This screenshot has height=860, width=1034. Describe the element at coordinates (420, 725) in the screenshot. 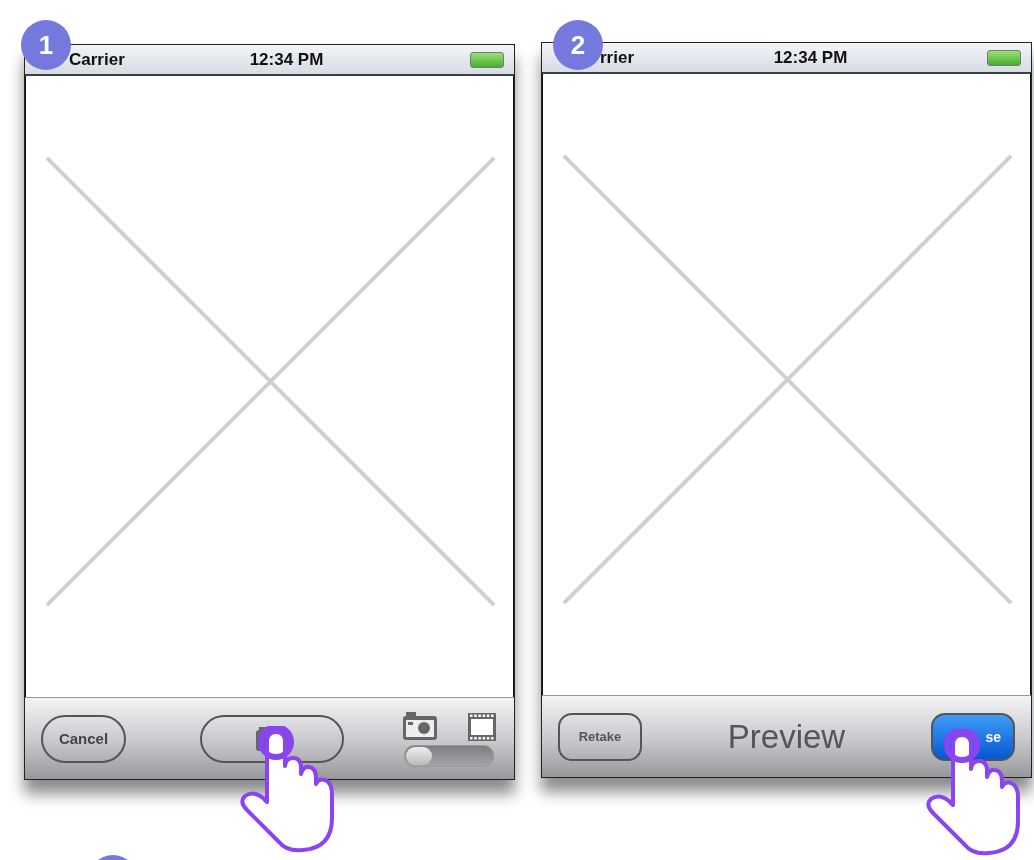

I see `camera-icon` at that location.